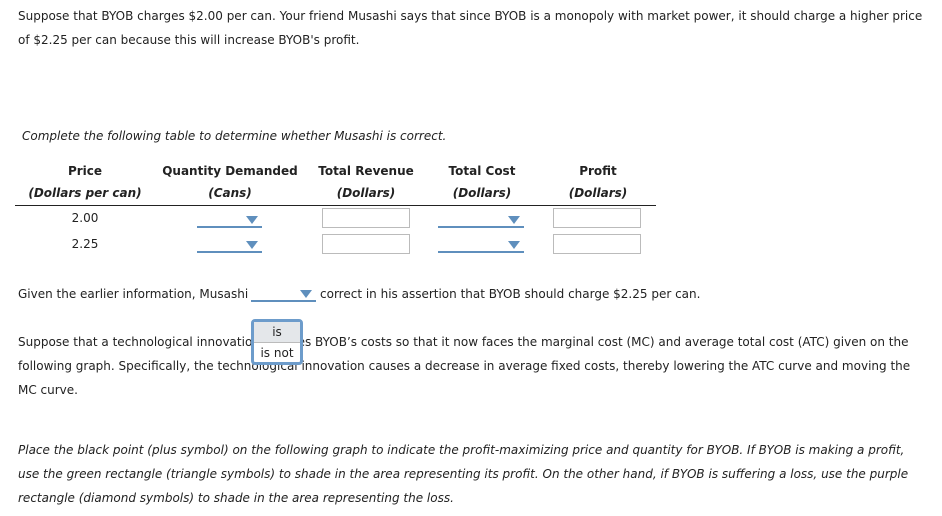 The image size is (942, 516). Describe the element at coordinates (482, 193) in the screenshot. I see `header-cost-unit: (Dollars)` at that location.